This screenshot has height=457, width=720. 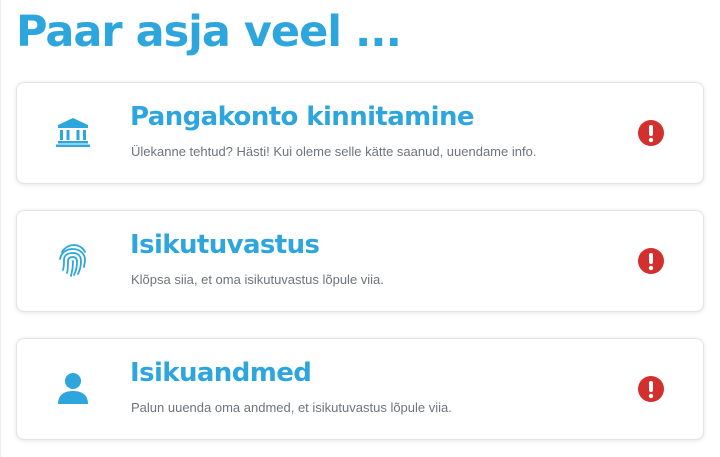 I want to click on task-title: Isikutuvastus, so click(x=225, y=245).